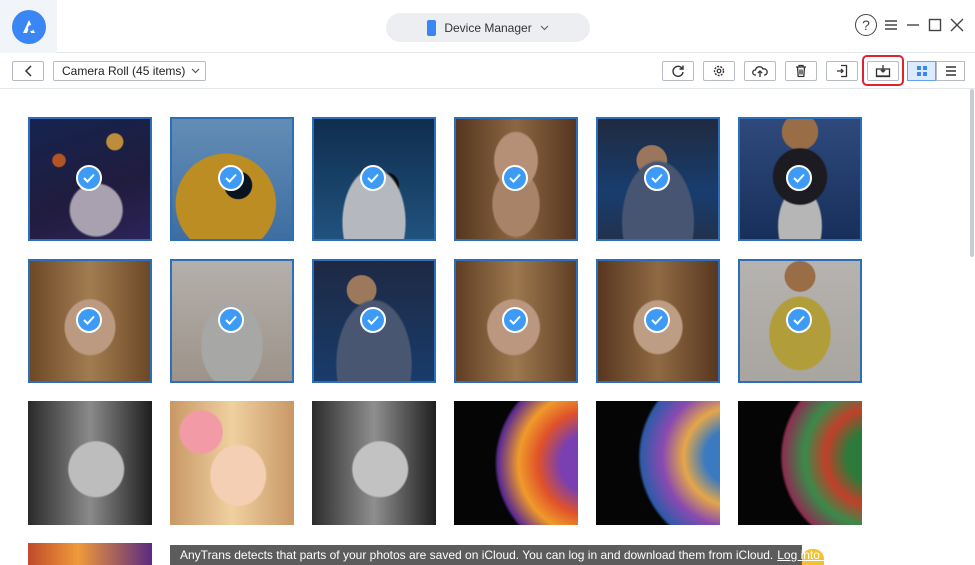 The image size is (975, 565). I want to click on cloud-upload-icon, so click(760, 71).